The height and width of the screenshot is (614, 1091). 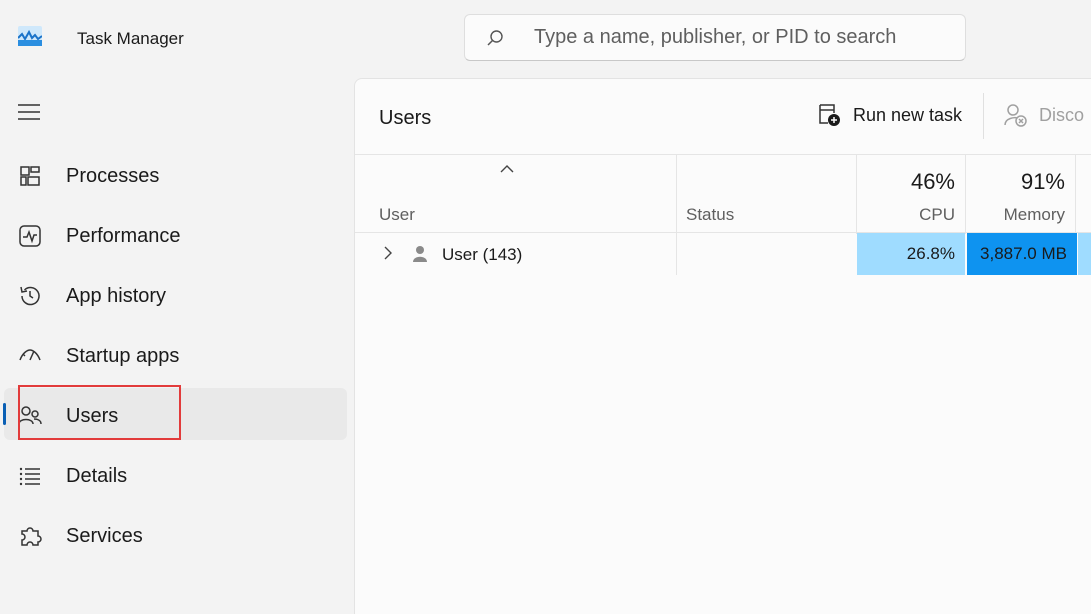 What do you see at coordinates (1015, 115) in the screenshot?
I see `disconnect-user-icon` at bounding box center [1015, 115].